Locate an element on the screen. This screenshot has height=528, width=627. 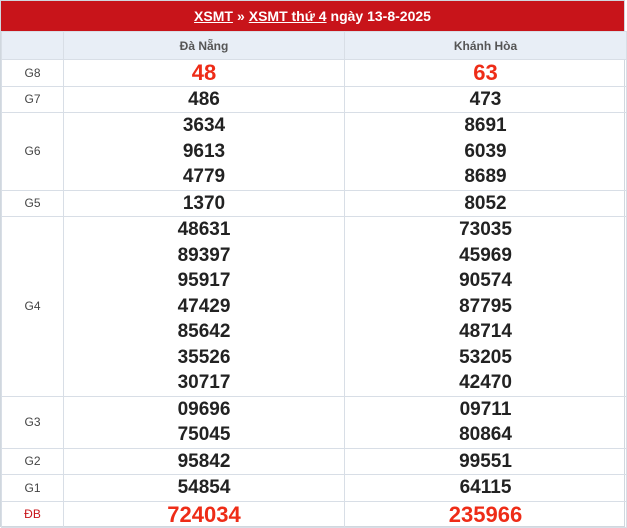
prize-number: 48631 is located at coordinates (204, 229).